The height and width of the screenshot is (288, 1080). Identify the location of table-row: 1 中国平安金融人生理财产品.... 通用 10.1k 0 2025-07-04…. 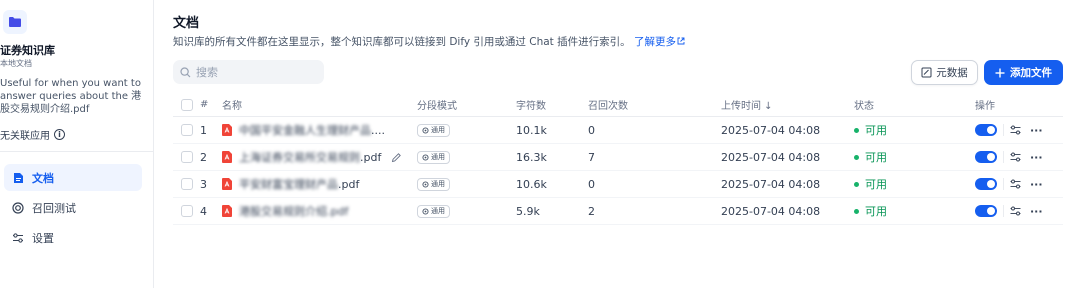
(618, 130).